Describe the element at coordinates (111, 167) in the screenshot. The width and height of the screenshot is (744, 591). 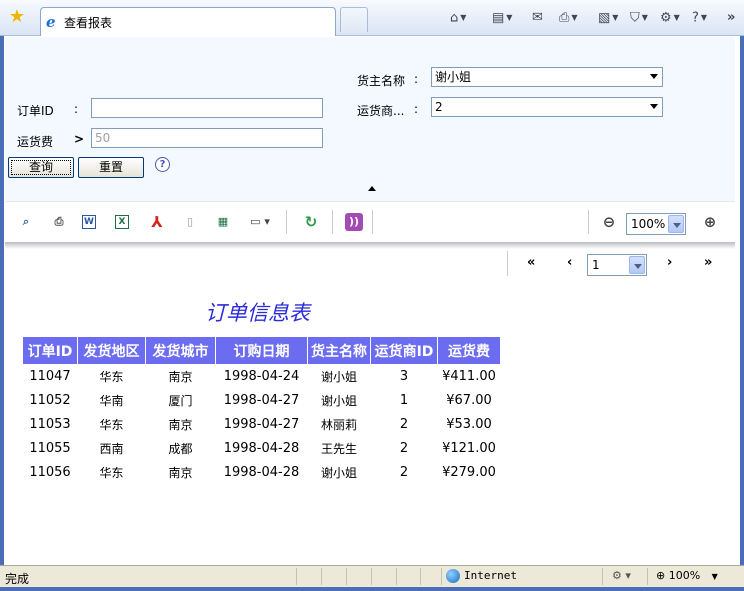
I see `reset-button: 重置` at that location.